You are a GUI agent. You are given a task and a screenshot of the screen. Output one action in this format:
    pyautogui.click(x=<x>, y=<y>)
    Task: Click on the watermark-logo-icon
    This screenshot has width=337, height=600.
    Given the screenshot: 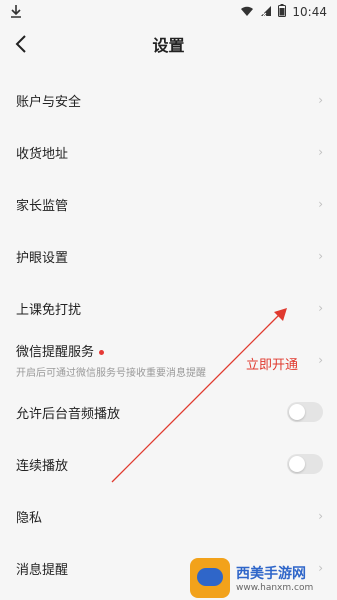 What is the action you would take?
    pyautogui.click(x=210, y=578)
    